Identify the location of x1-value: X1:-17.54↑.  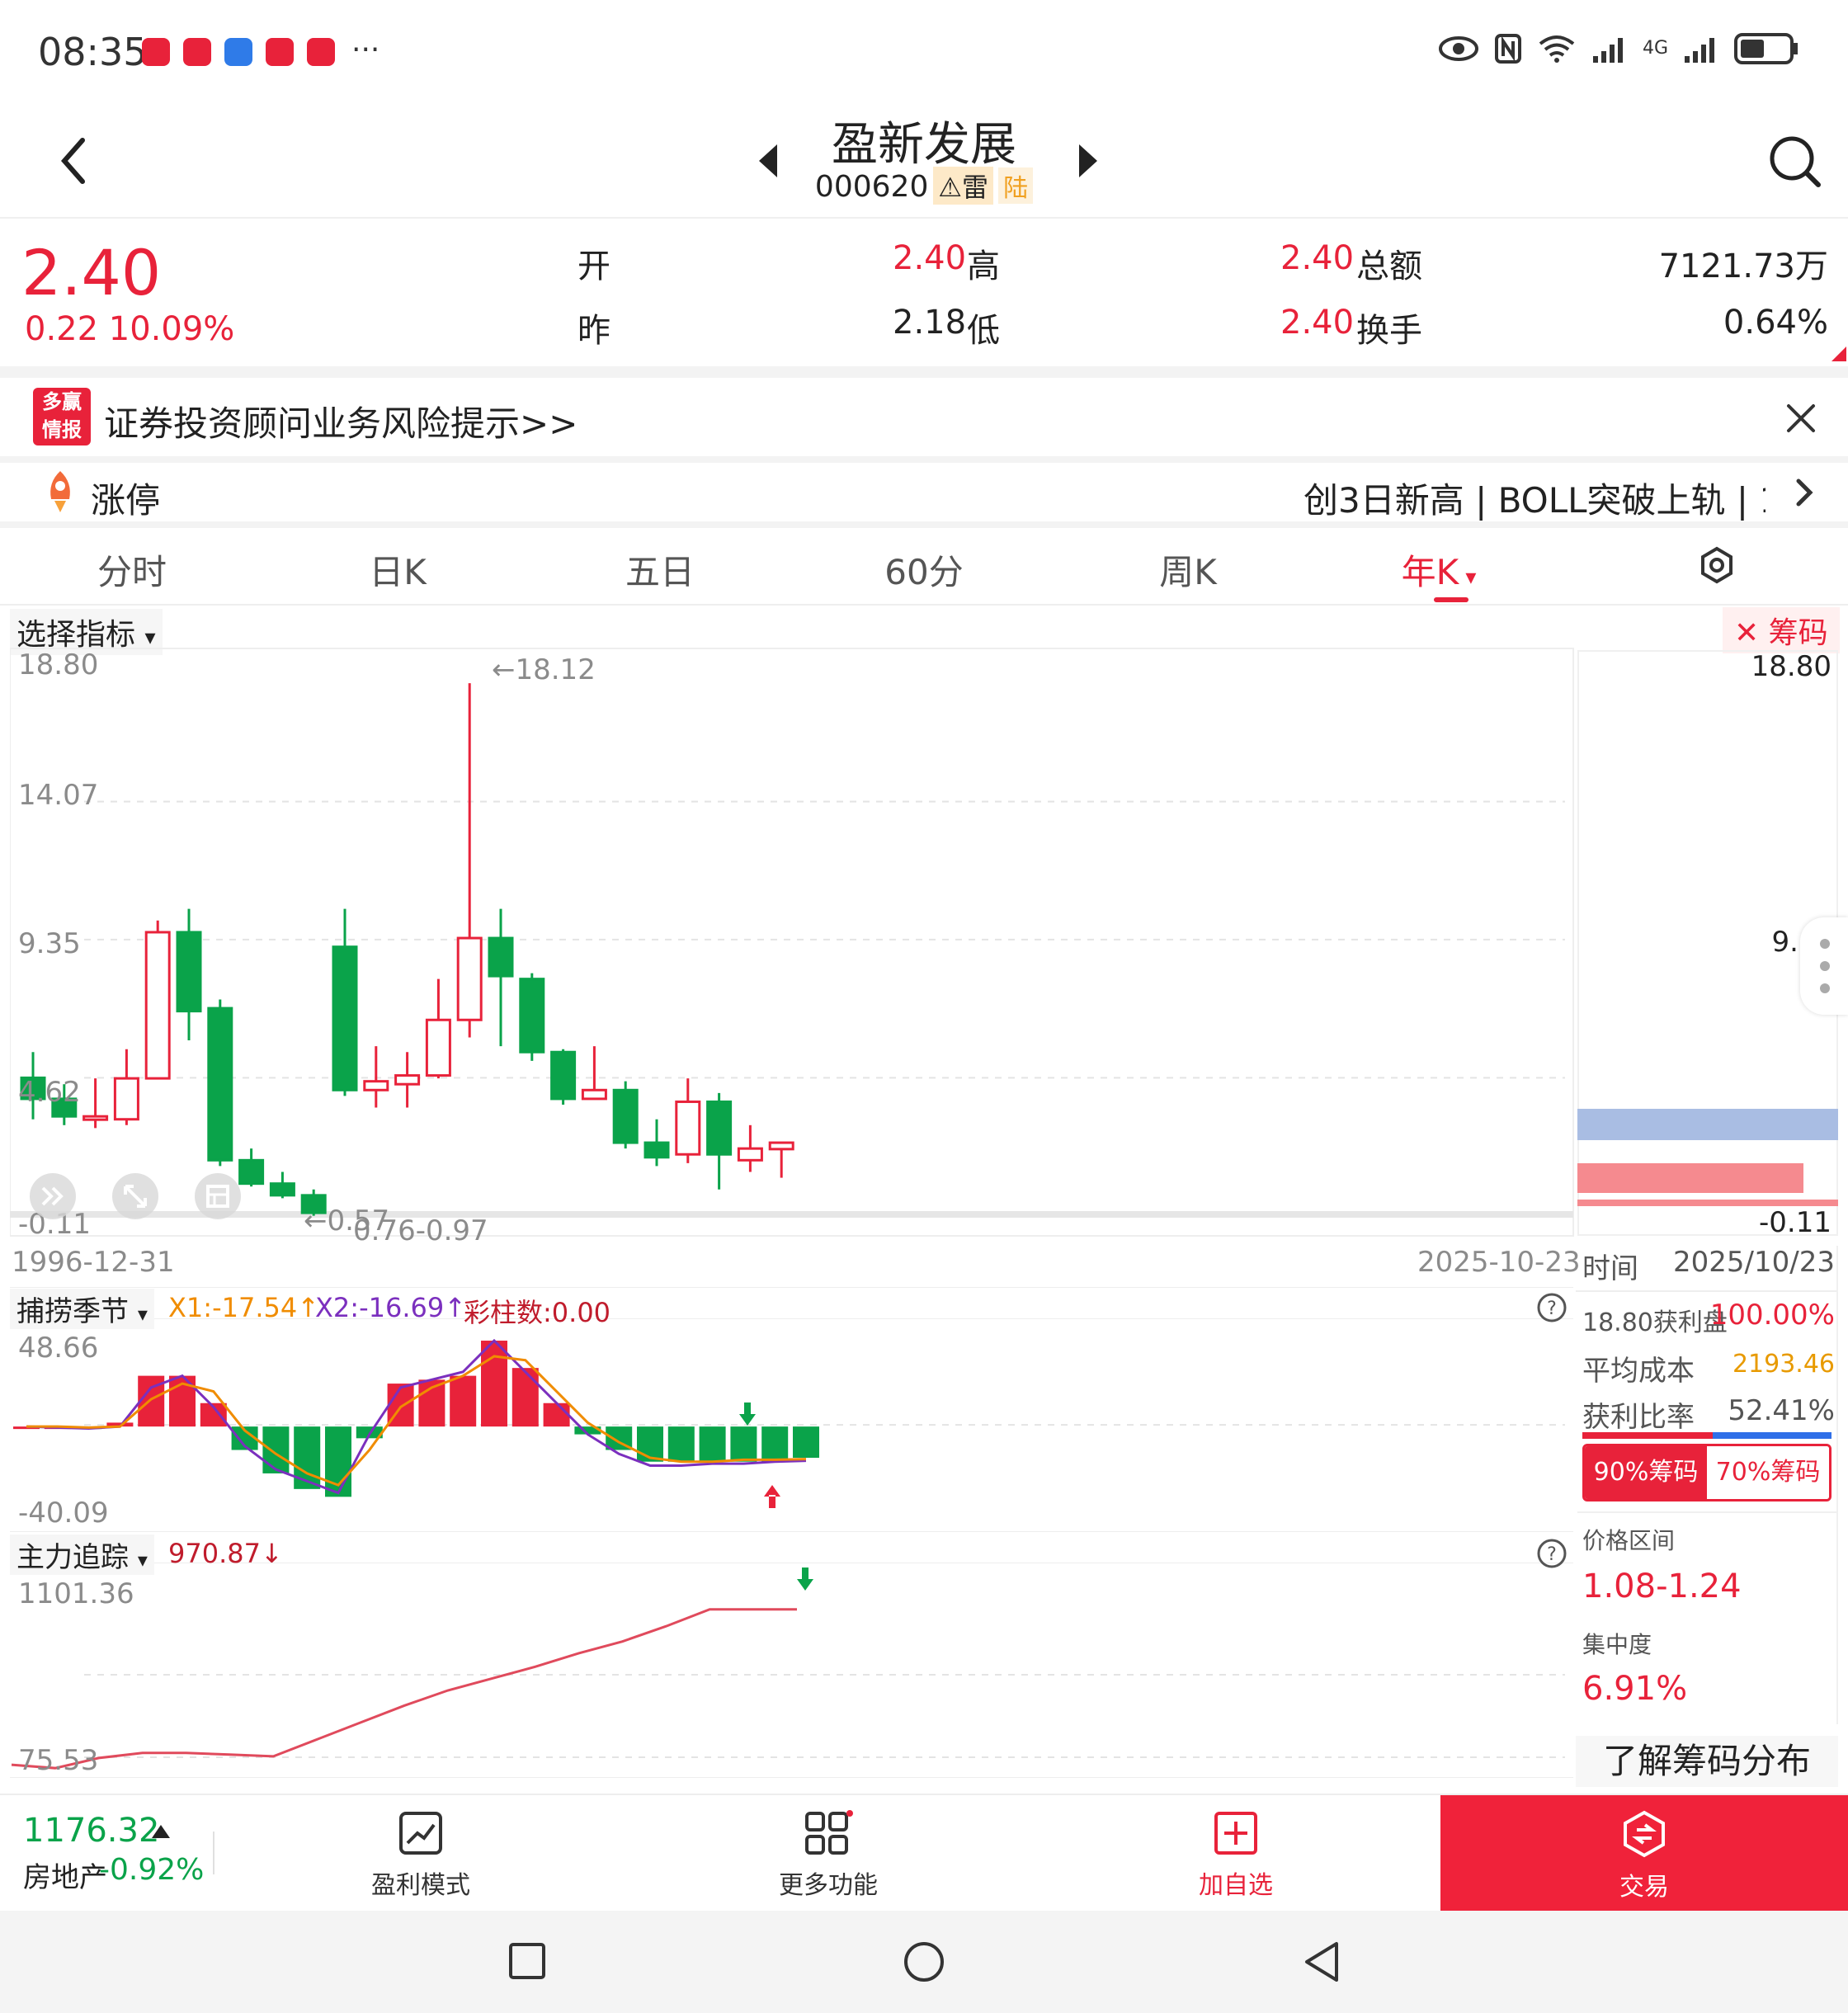
(244, 1307).